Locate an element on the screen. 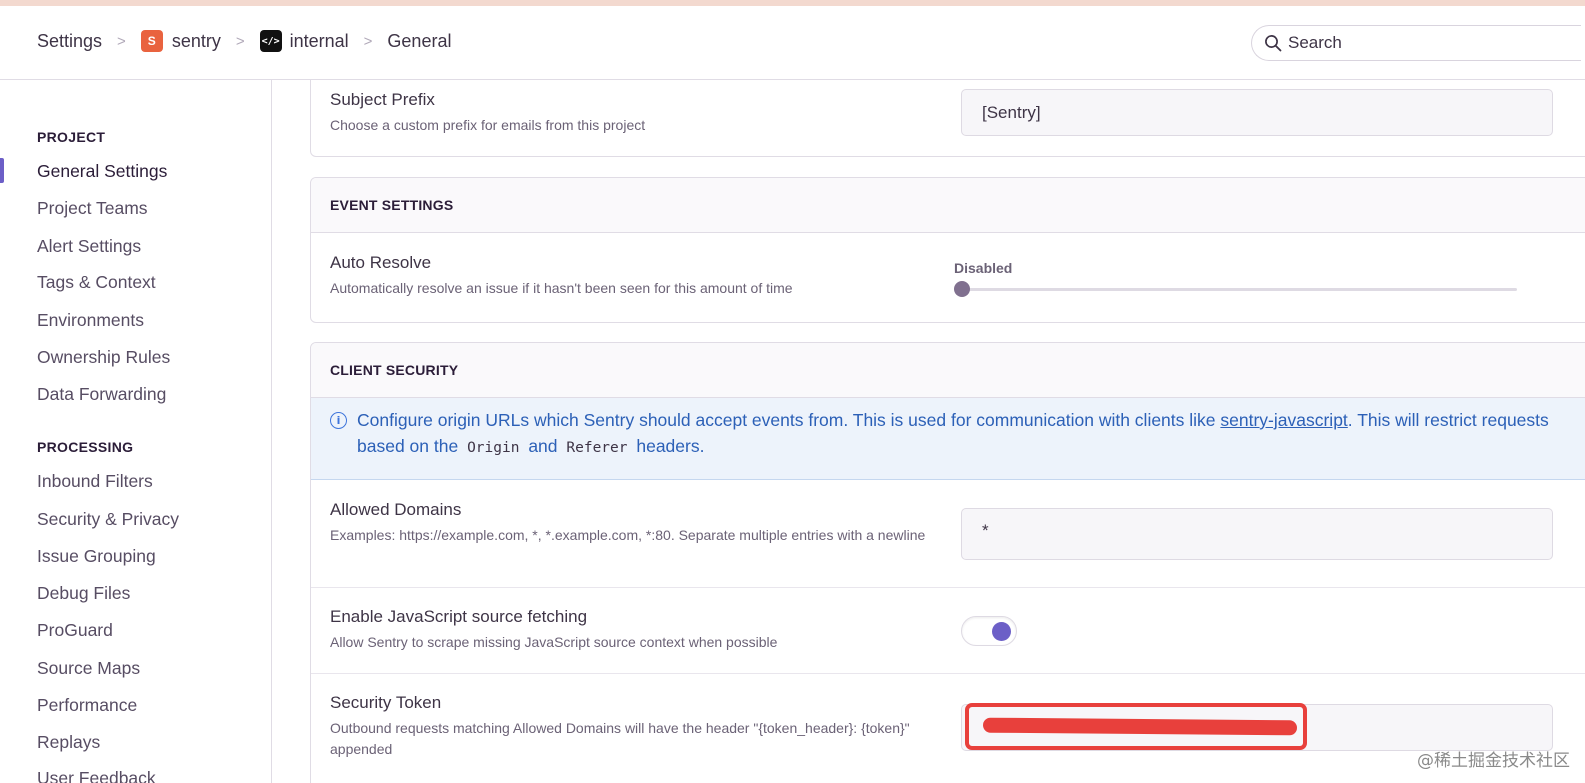  origin-code: Origin is located at coordinates (493, 448).